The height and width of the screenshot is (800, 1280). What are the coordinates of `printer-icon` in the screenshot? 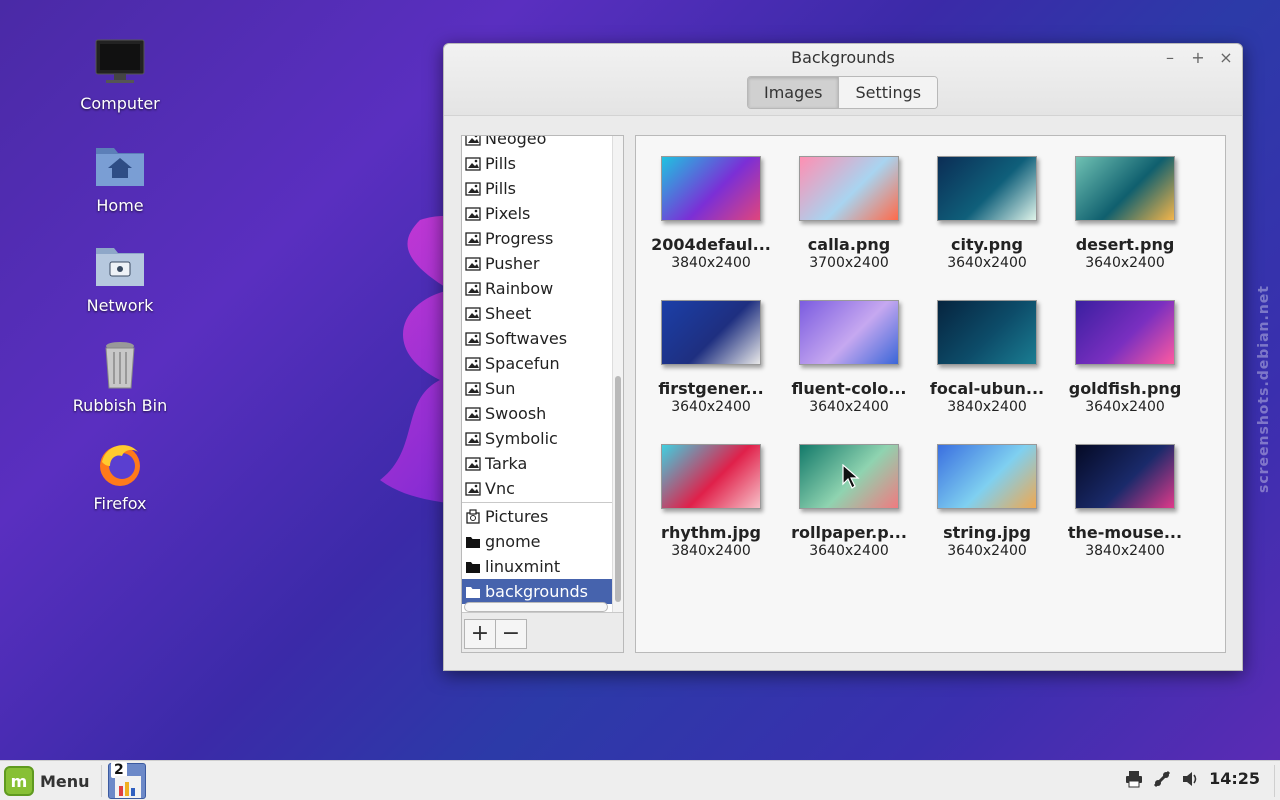 It's located at (1134, 779).